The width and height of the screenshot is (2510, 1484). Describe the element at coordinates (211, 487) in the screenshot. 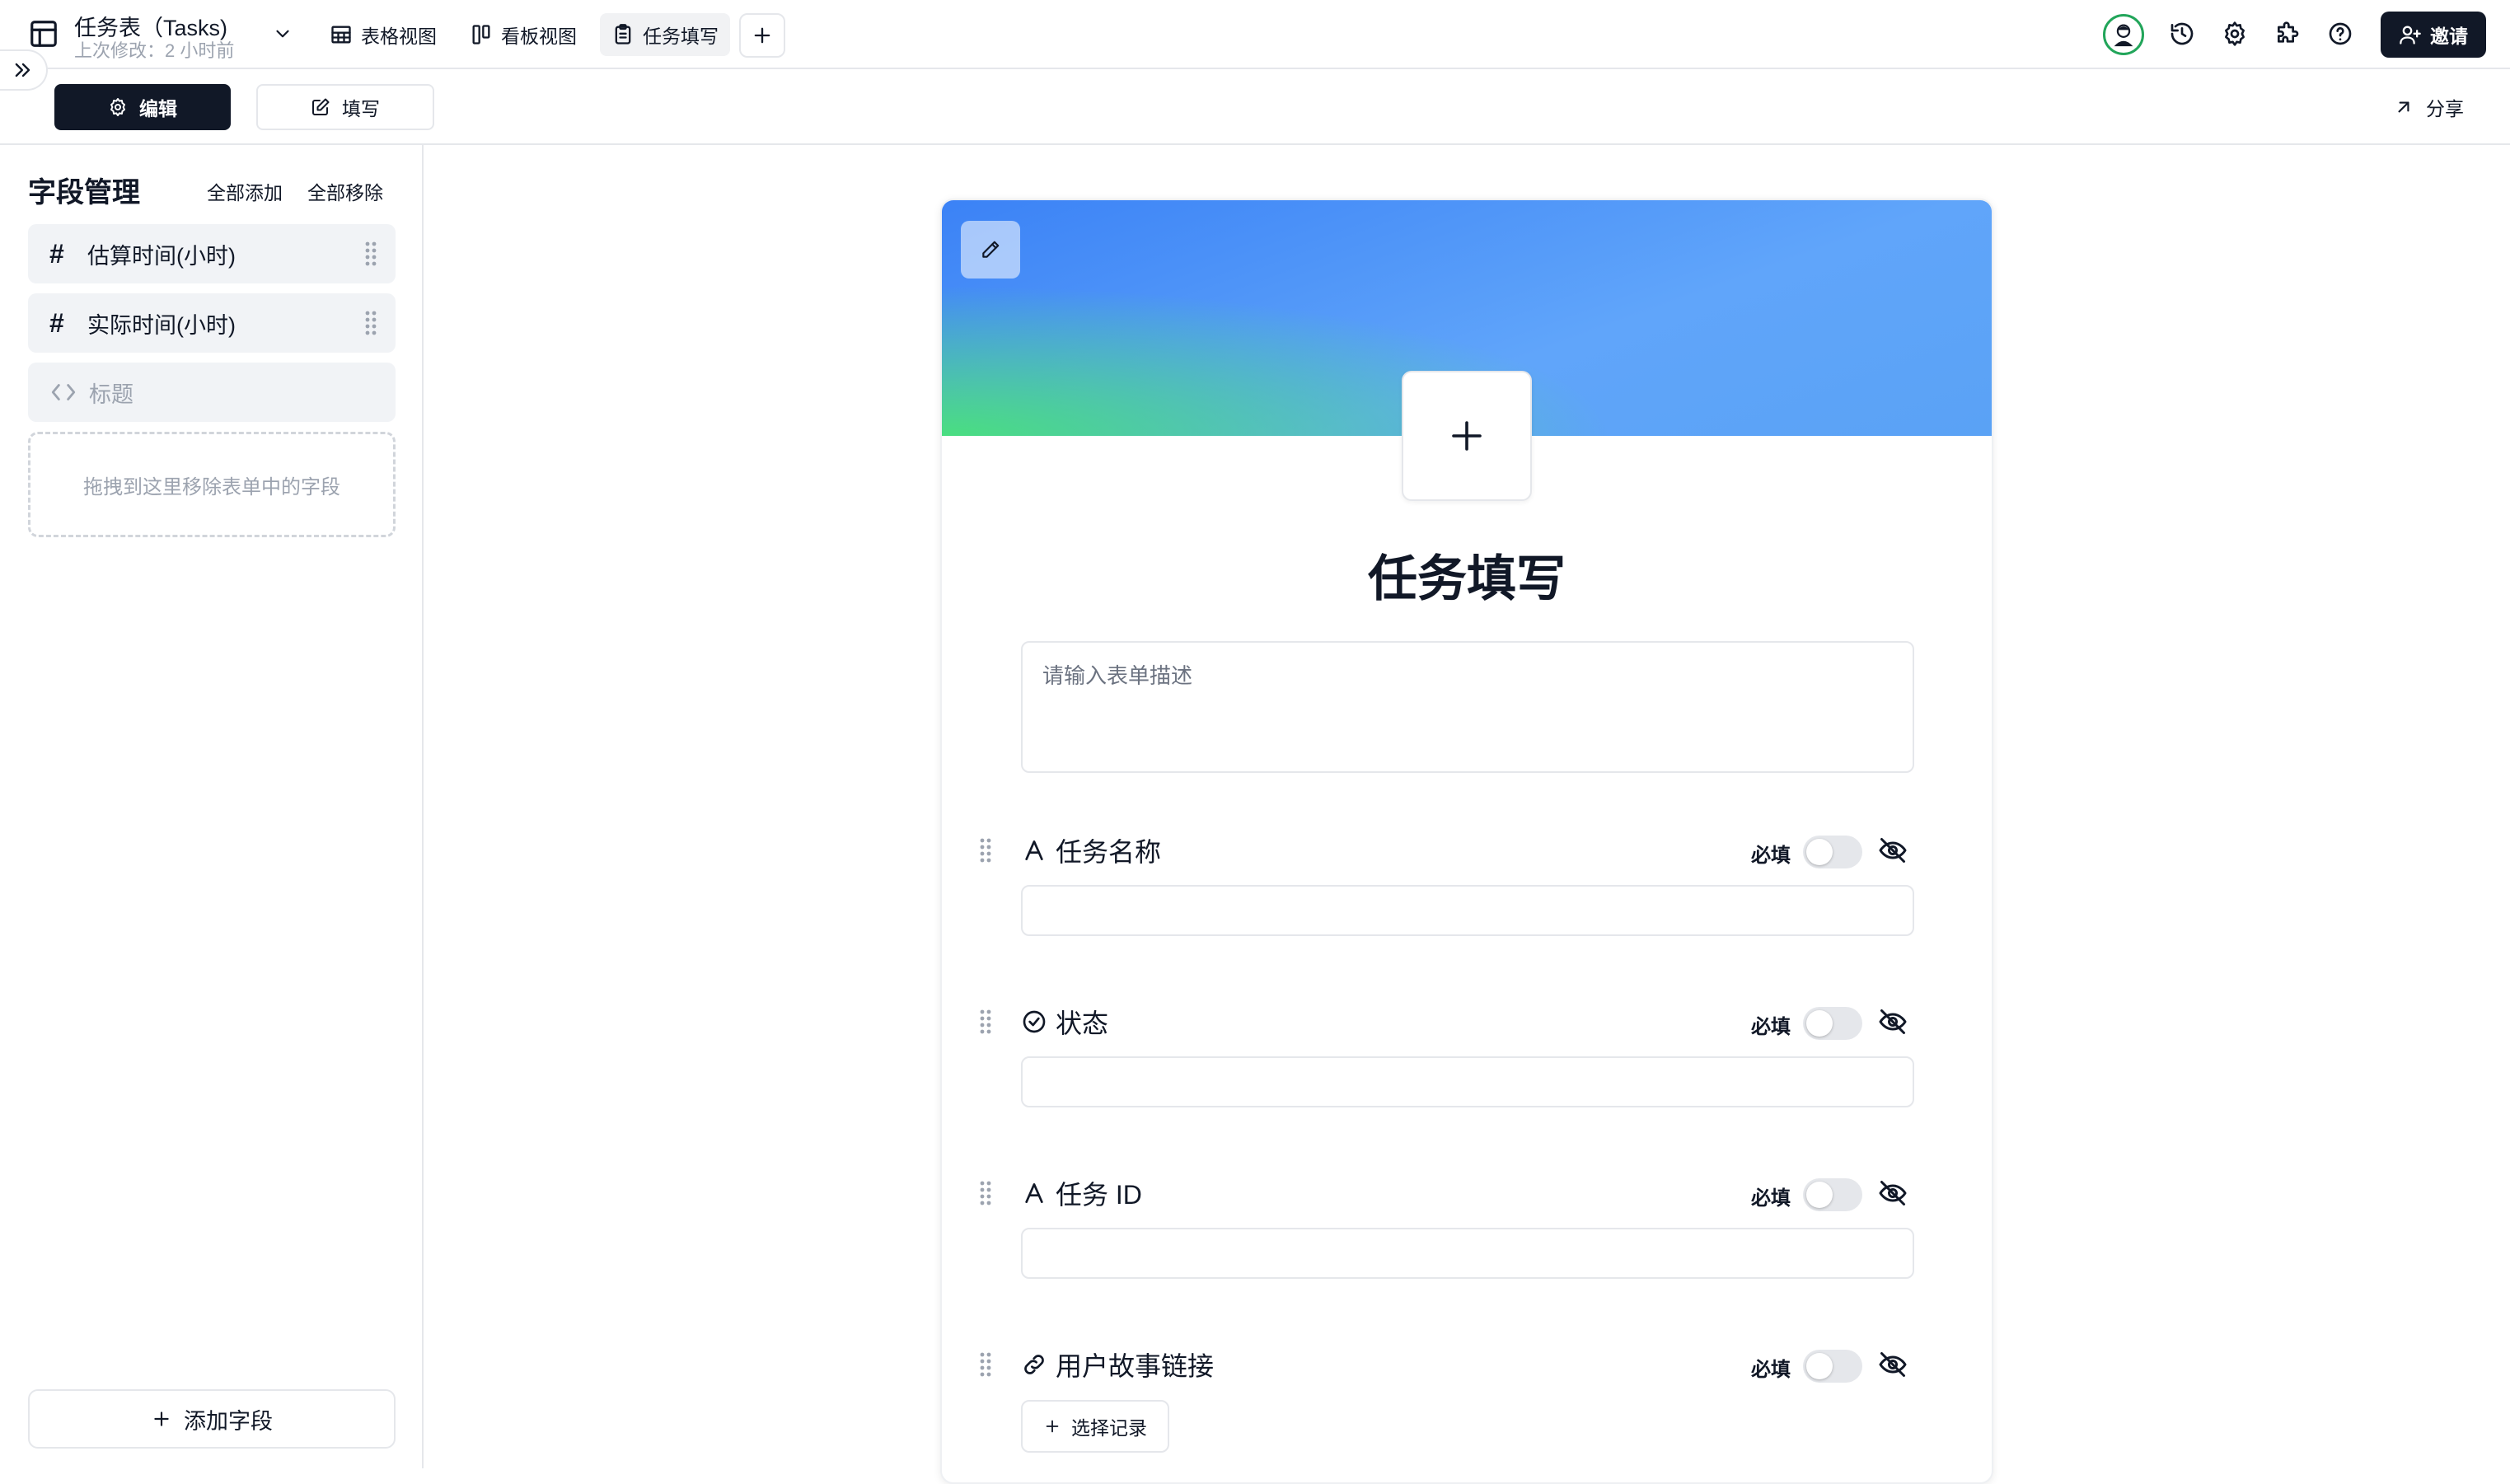

I see `dropzone-hint: 拖拽到这里移除表单中的字段` at that location.